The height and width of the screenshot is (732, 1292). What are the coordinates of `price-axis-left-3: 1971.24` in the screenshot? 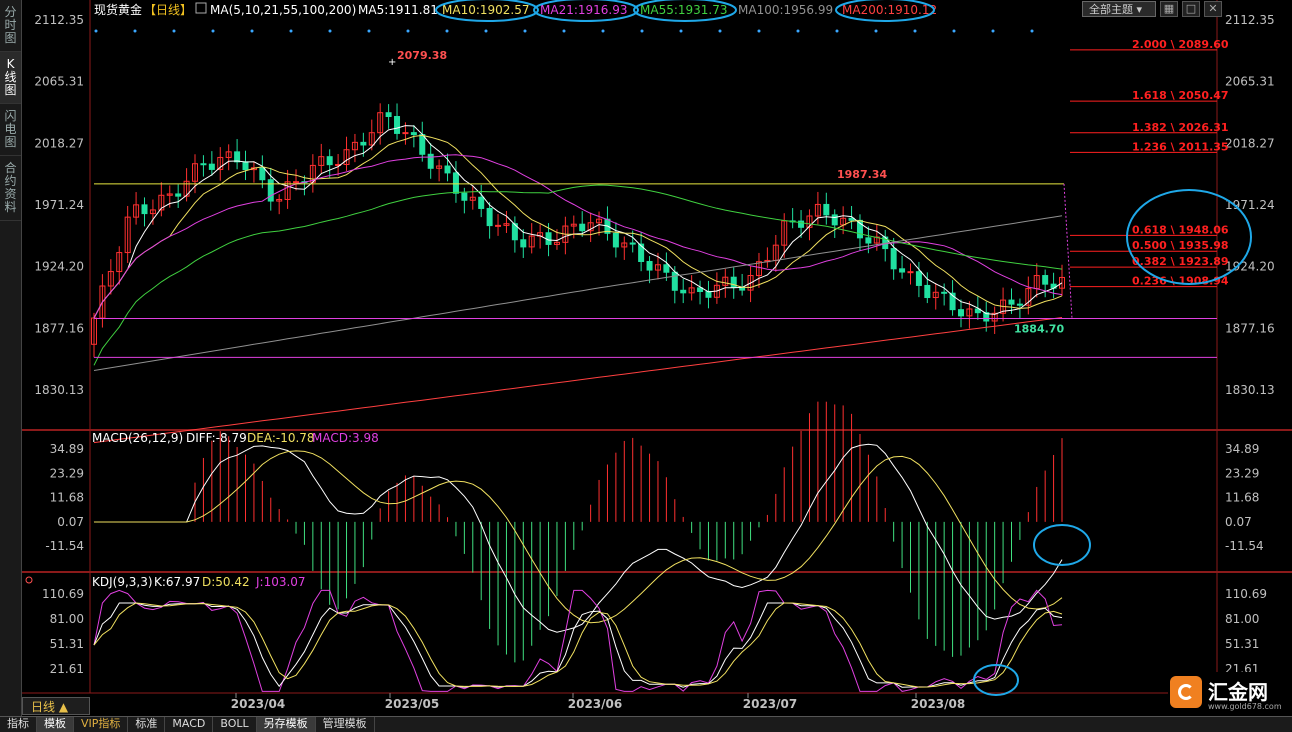 It's located at (59, 205).